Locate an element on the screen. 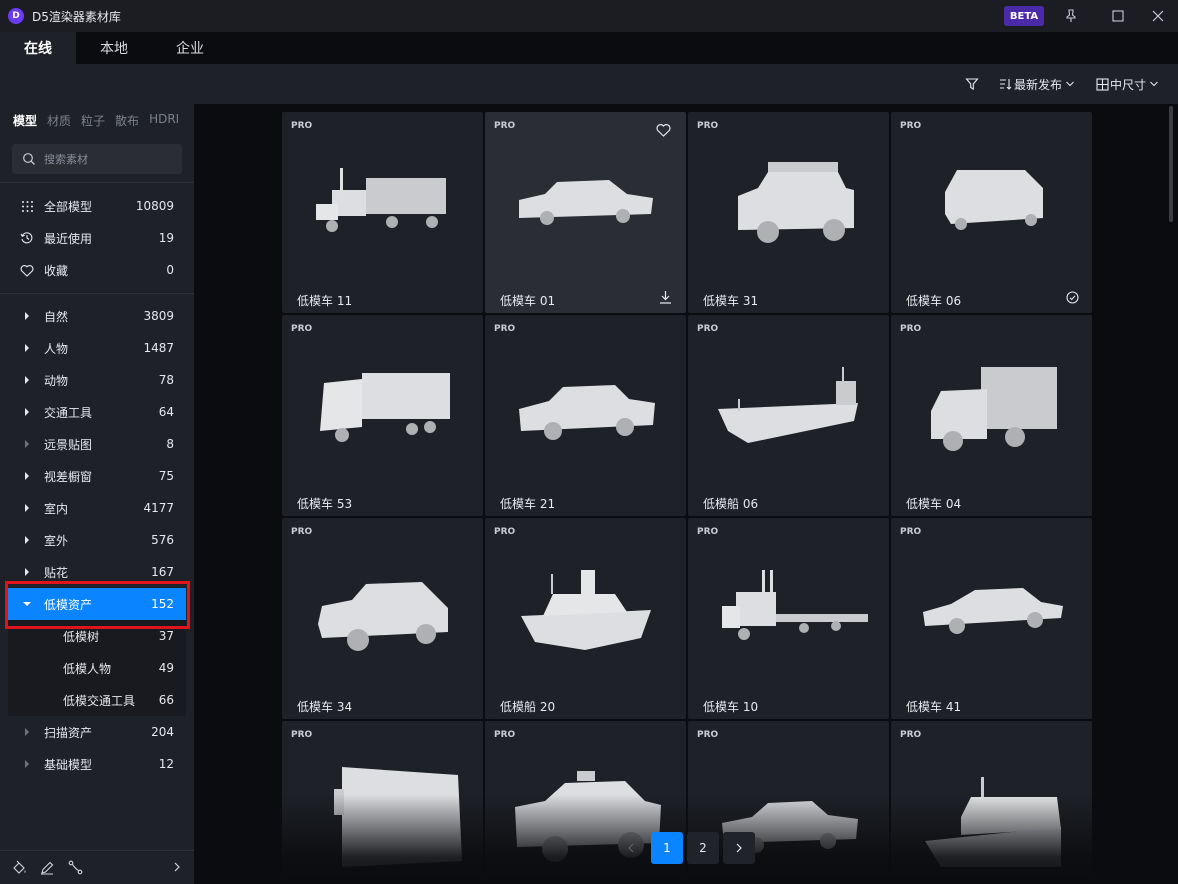 The width and height of the screenshot is (1178, 884). sidebar-item-count: 0 is located at coordinates (170, 270).